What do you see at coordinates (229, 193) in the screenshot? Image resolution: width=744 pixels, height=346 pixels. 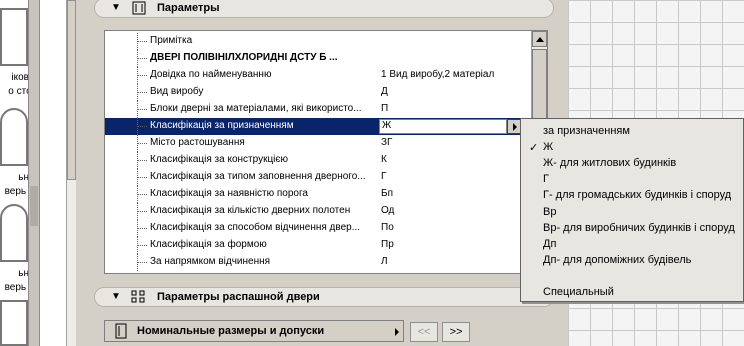 I see `param-name: Класифікація за наявністю порога` at bounding box center [229, 193].